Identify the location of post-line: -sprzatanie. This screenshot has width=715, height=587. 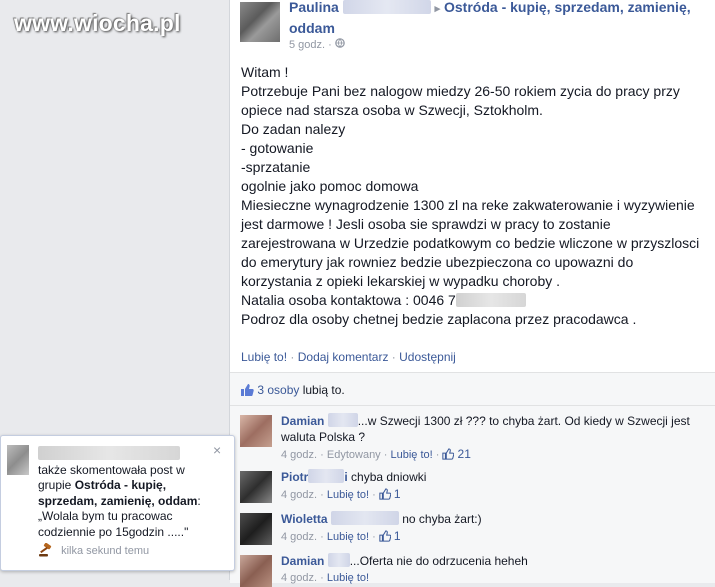
(276, 167).